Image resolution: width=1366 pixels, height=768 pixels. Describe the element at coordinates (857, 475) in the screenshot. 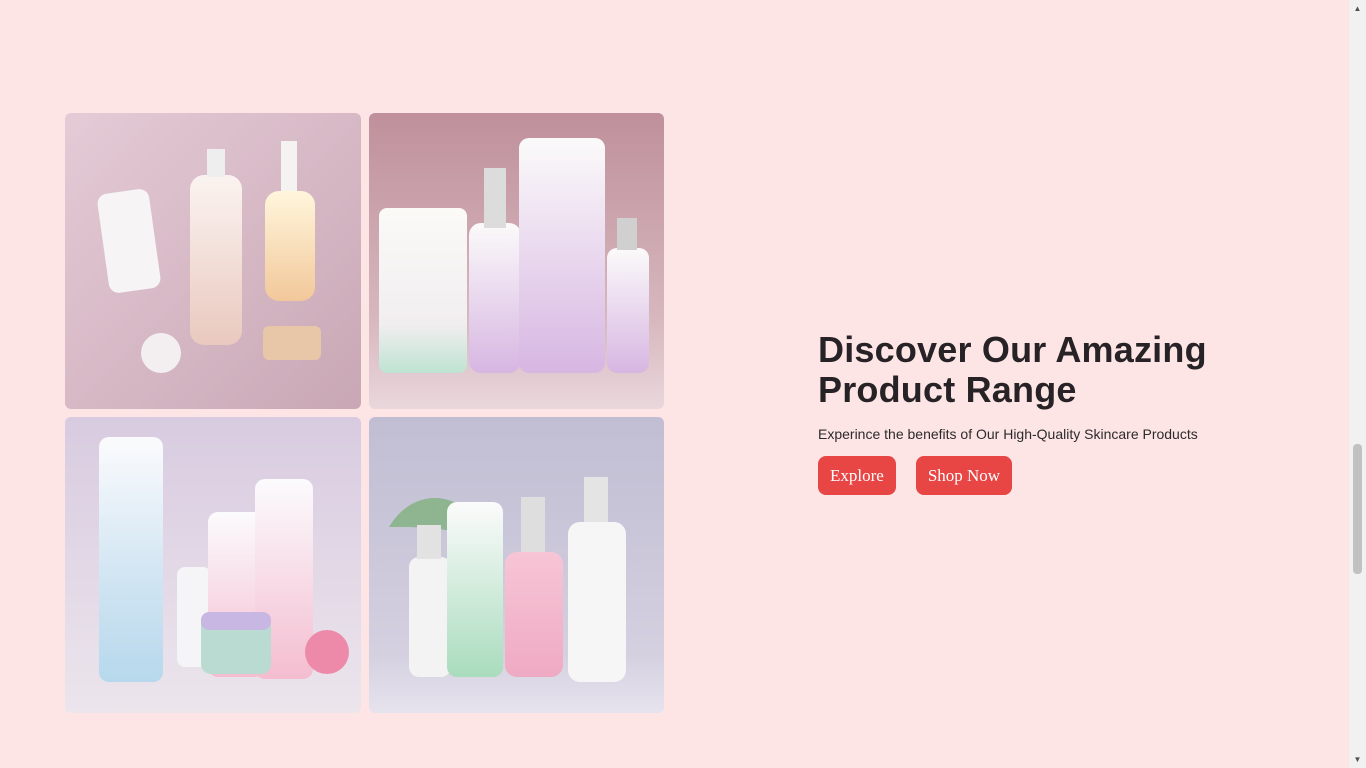

I see `explore-button: Explore` at that location.